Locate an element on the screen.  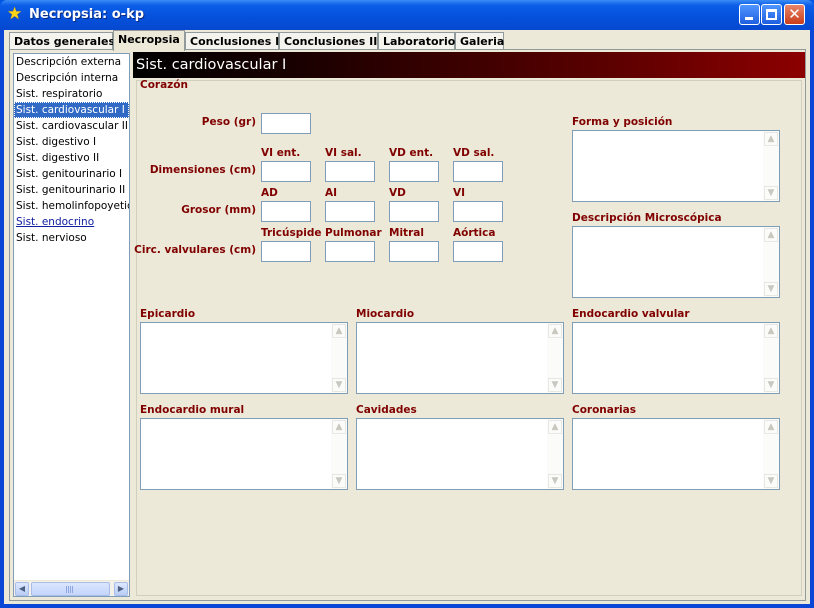
star-icon: ★ is located at coordinates (15, 14).